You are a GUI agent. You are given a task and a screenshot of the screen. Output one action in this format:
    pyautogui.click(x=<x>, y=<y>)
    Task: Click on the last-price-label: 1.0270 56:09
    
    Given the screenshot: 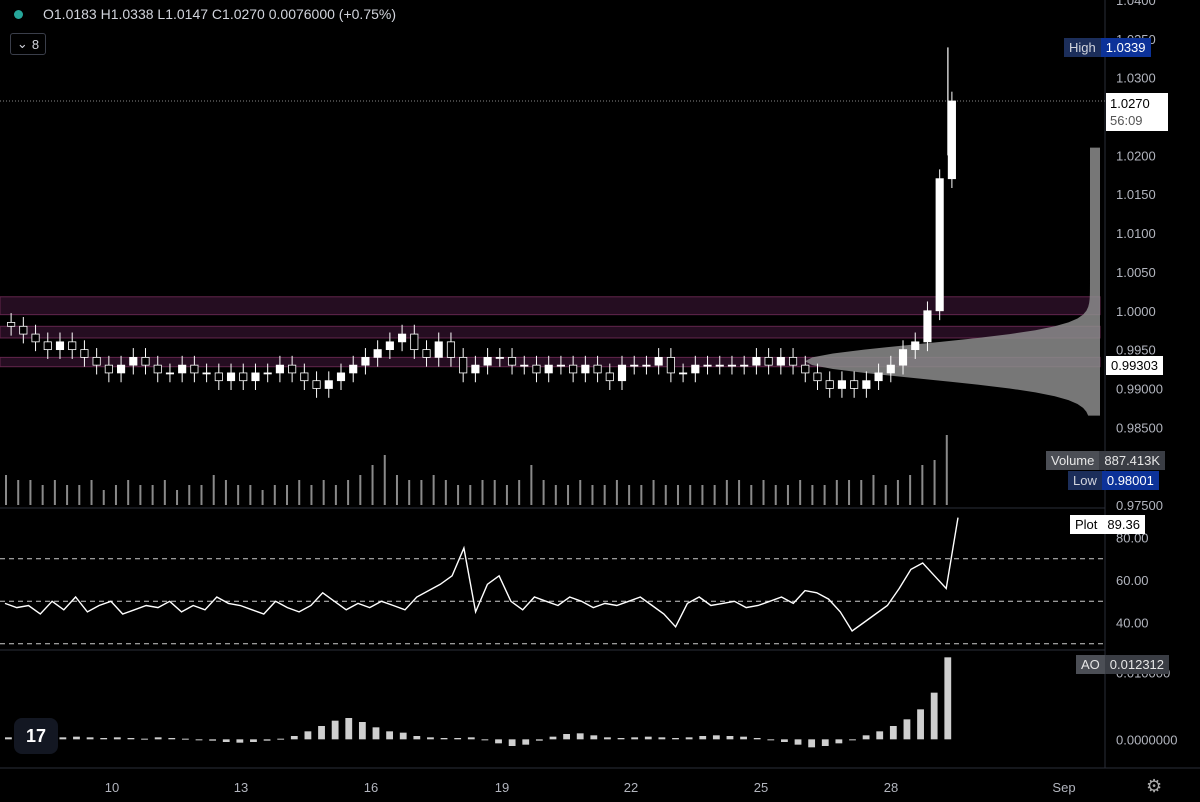 What is the action you would take?
    pyautogui.click(x=1137, y=112)
    